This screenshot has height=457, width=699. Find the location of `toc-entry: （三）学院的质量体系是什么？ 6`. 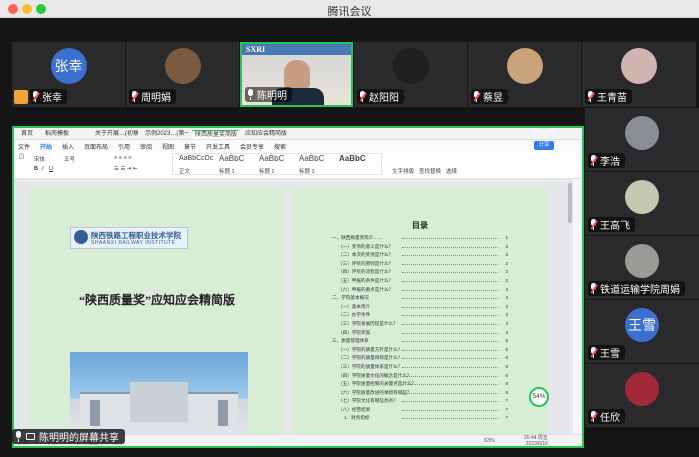

toc-entry: （三）学院的质量体系是什么？ 6 is located at coordinates (420, 368).